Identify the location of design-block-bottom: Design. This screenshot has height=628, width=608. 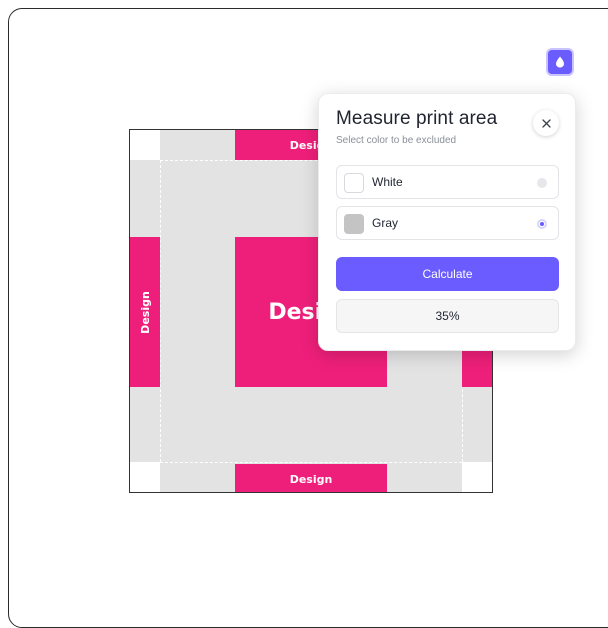
(311, 478).